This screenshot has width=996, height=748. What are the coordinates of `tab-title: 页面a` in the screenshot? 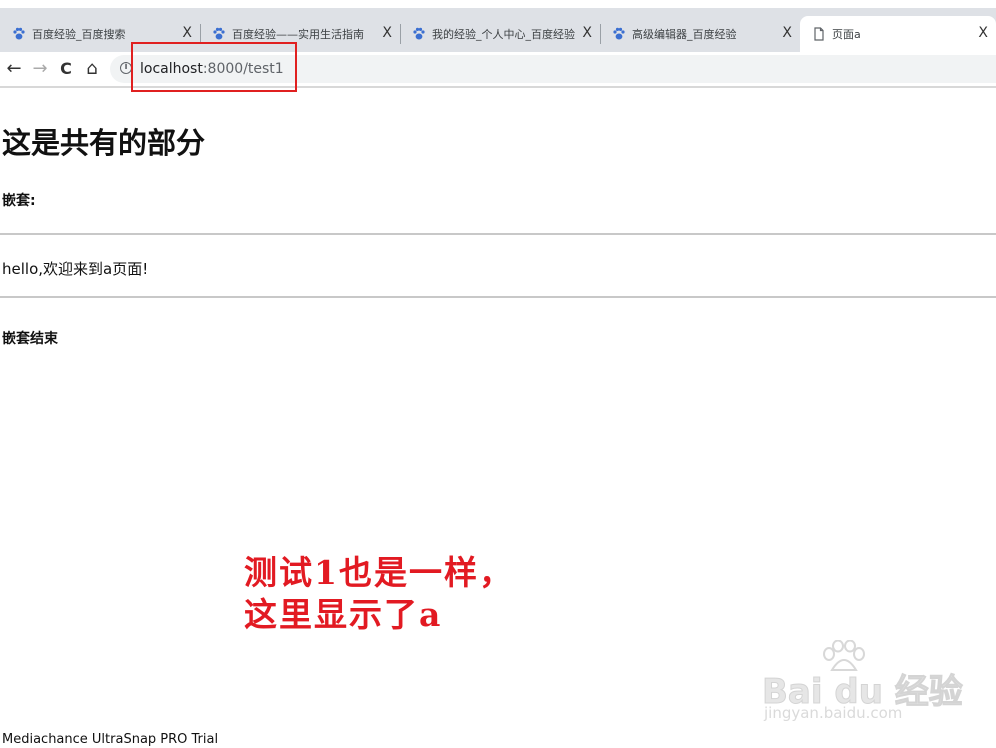 It's located at (846, 34).